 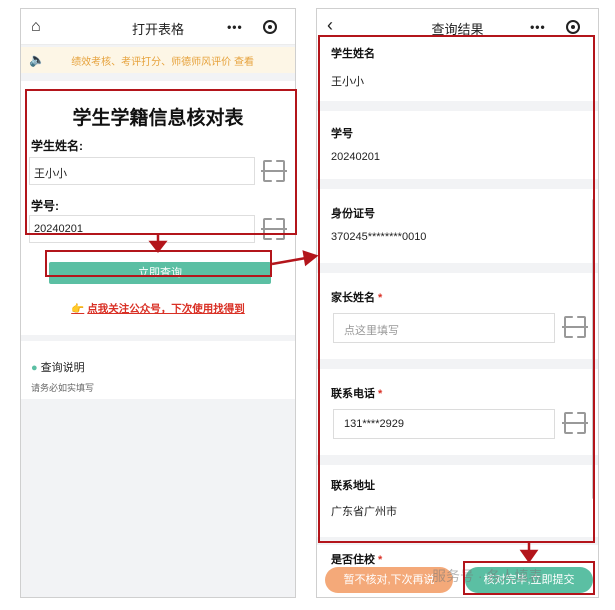 I want to click on menu-capsule: •••, so click(x=252, y=27).